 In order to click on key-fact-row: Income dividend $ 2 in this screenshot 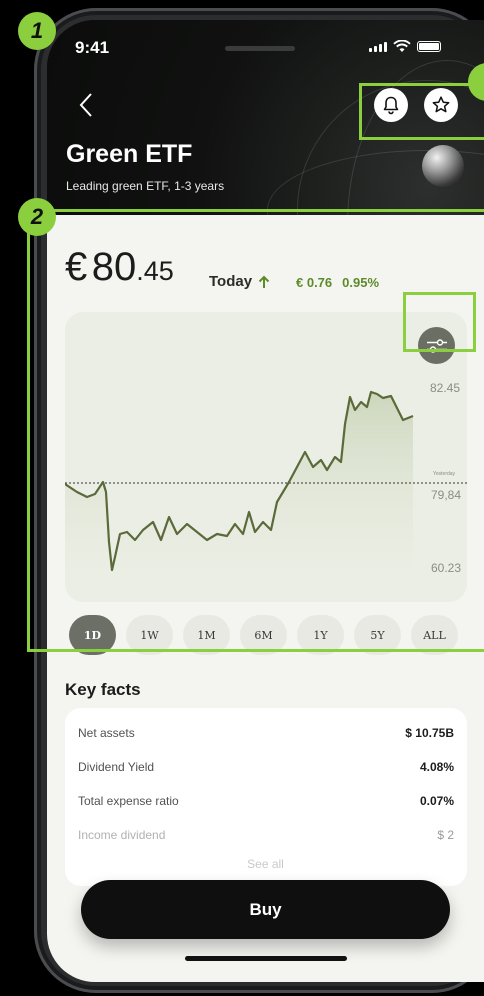, I will do `click(266, 835)`.